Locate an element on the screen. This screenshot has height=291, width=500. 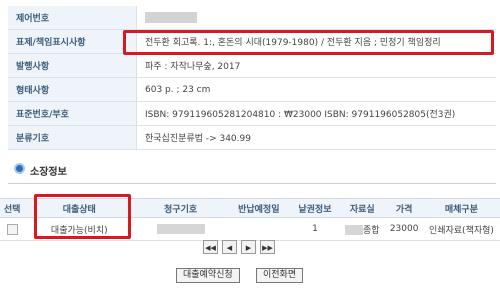
col-due-date: 반납예정일 is located at coordinates (258, 208).